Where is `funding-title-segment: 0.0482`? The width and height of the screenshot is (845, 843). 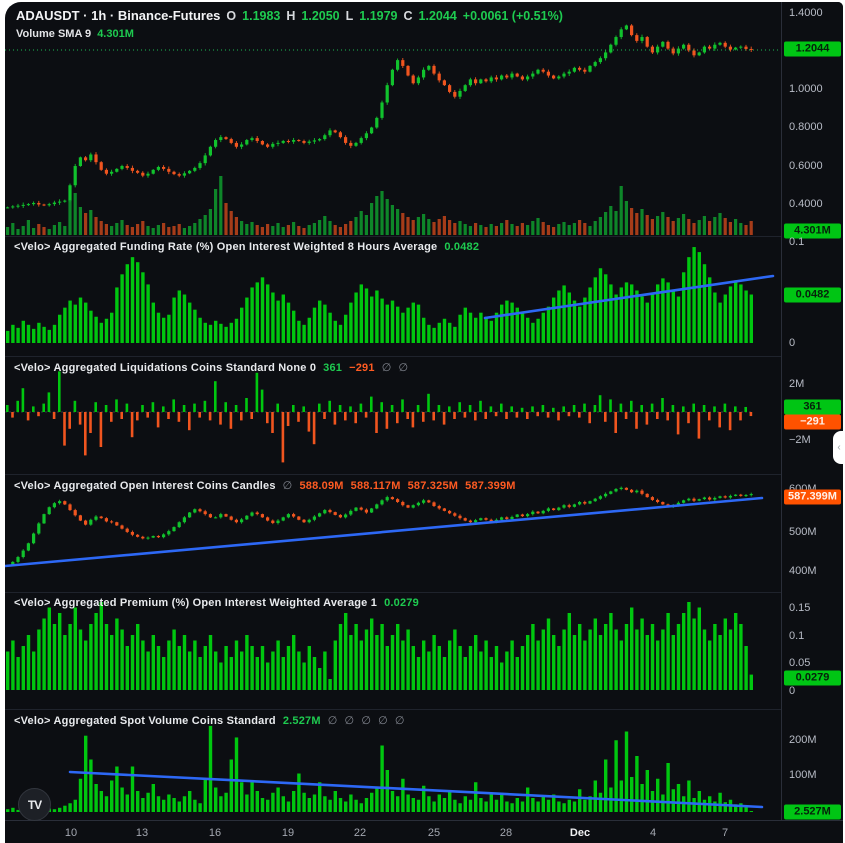 funding-title-segment: 0.0482 is located at coordinates (462, 247).